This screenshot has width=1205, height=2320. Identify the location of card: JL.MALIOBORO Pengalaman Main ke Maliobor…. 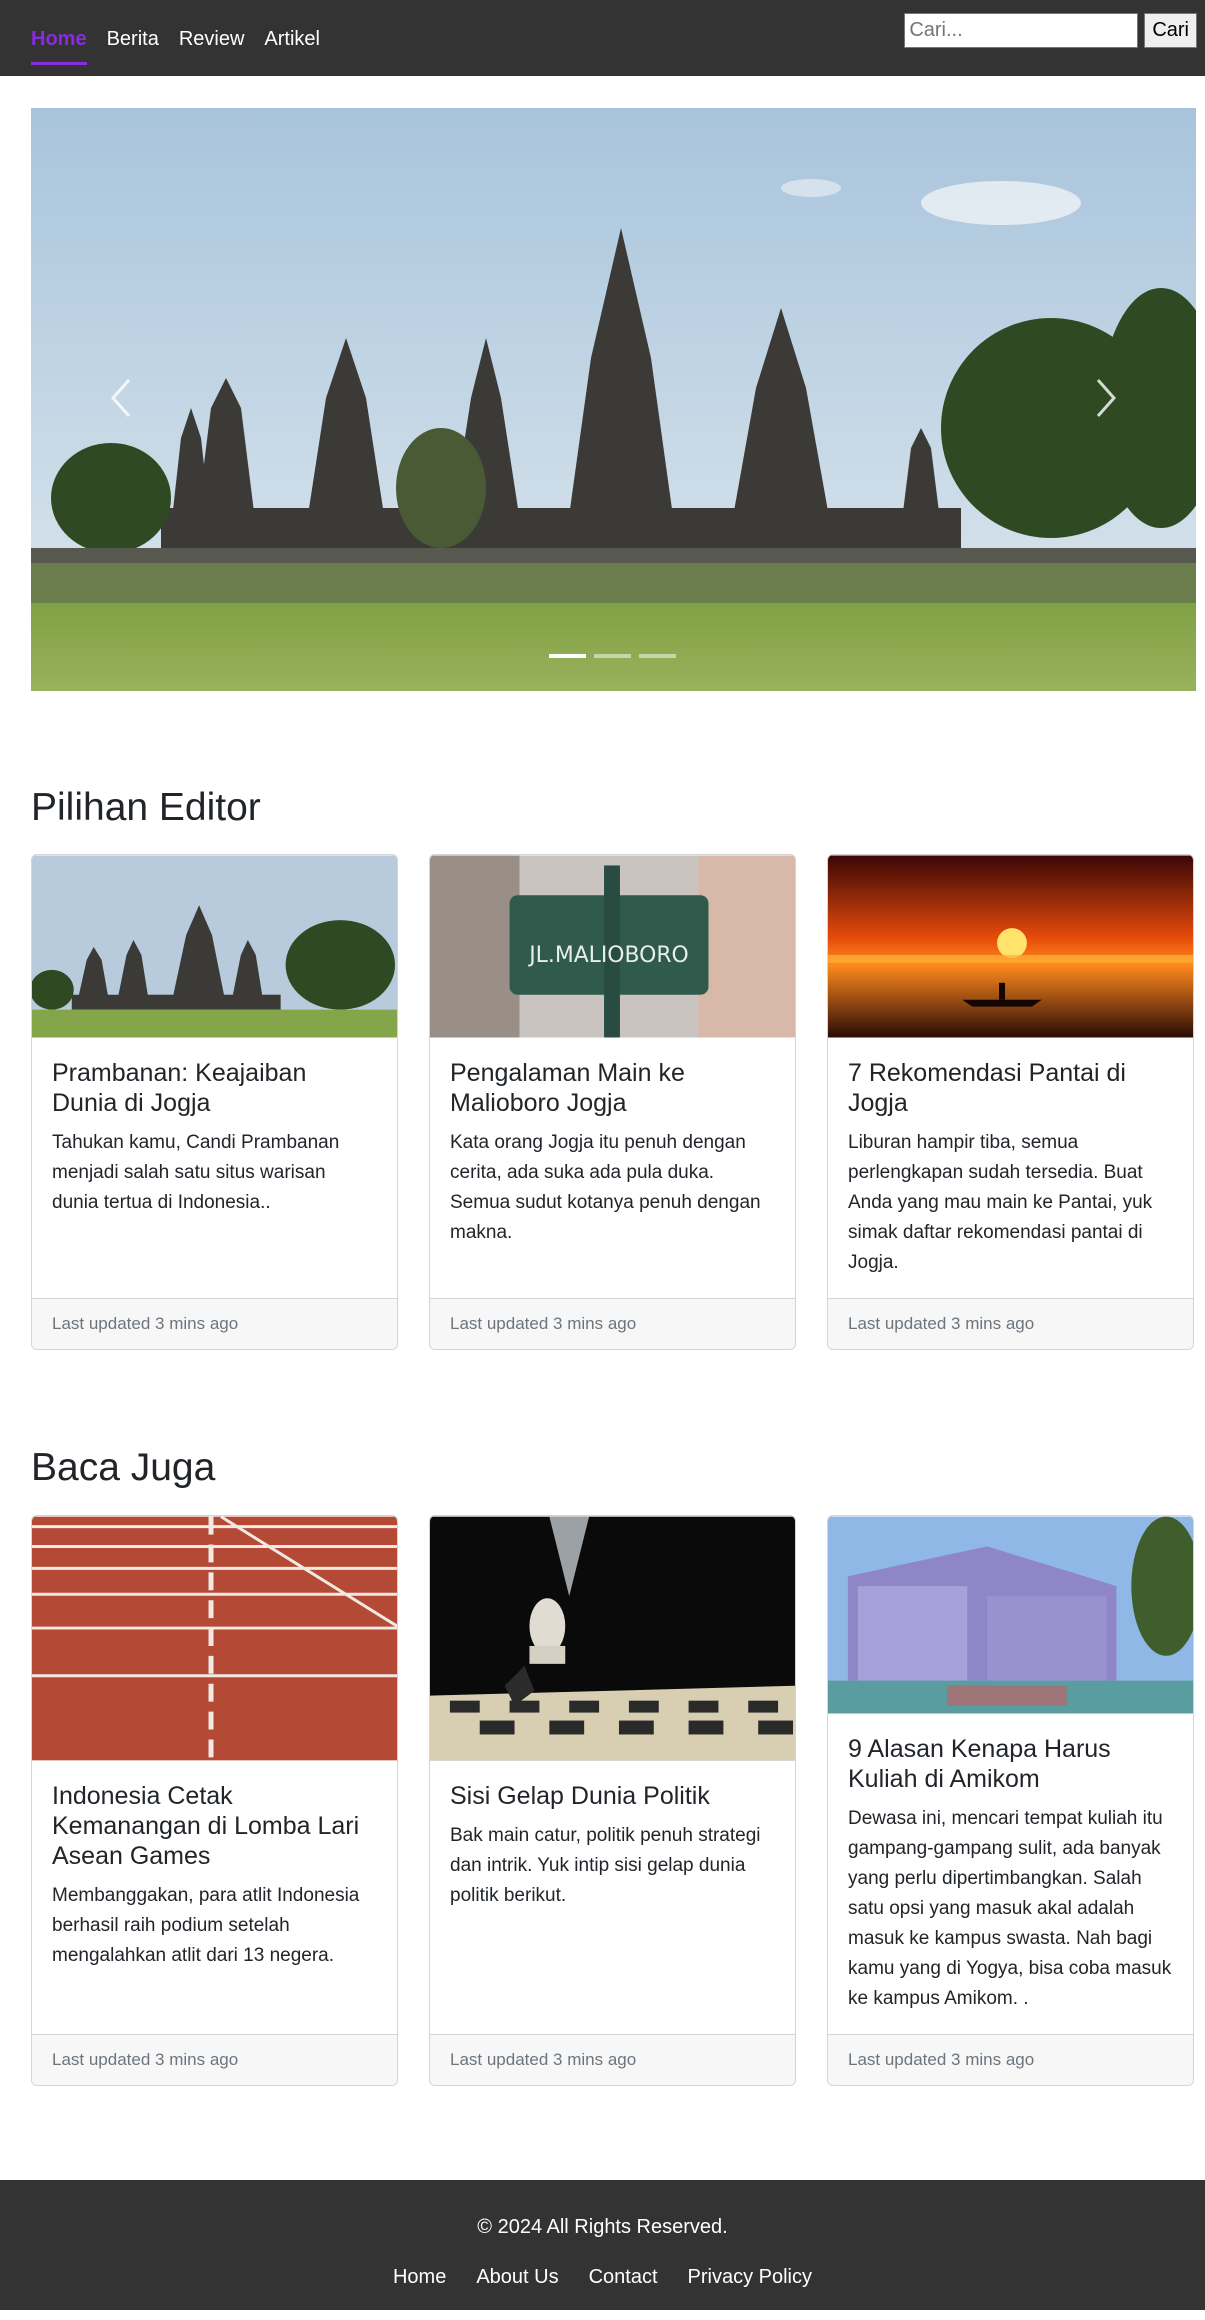
(612, 1102).